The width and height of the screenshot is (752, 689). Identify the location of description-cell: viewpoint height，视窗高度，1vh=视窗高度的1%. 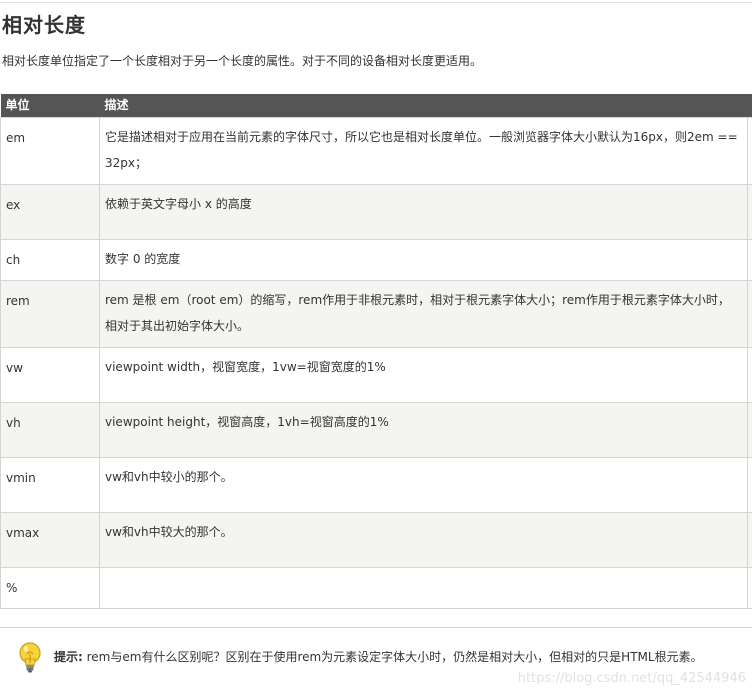
(423, 430).